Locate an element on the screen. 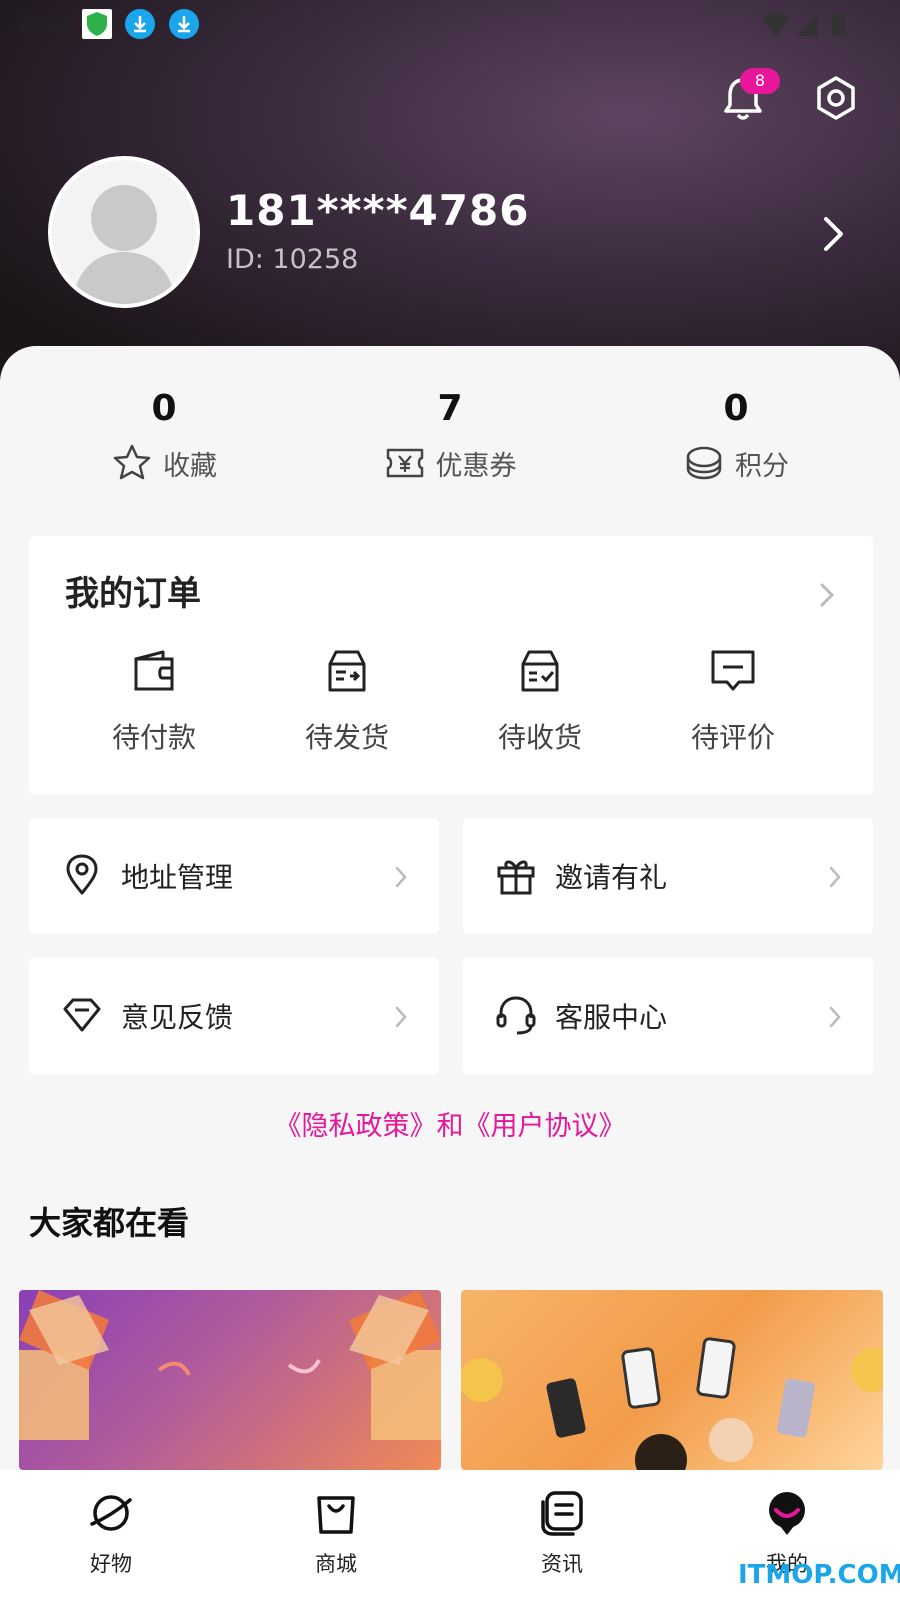  comment-icon is located at coordinates (733, 670).